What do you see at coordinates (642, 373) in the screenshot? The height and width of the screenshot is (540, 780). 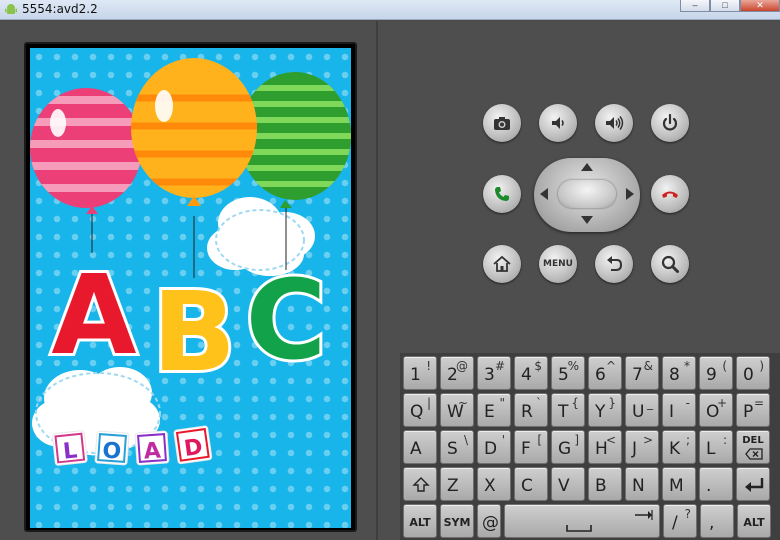 I see `key-7: 7 &` at bounding box center [642, 373].